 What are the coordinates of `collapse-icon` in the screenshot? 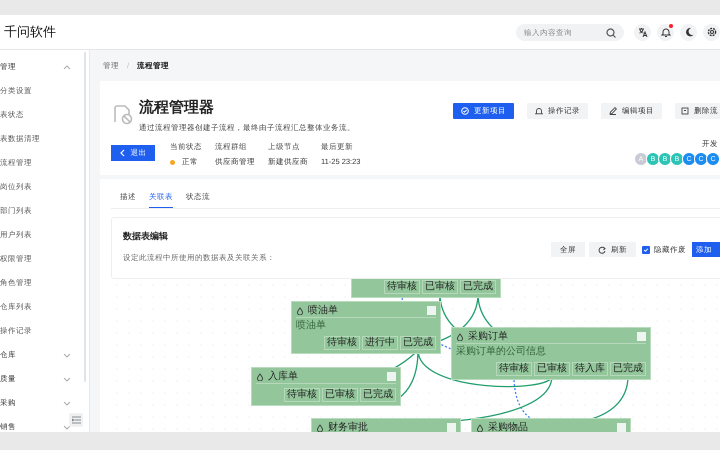 It's located at (76, 420).